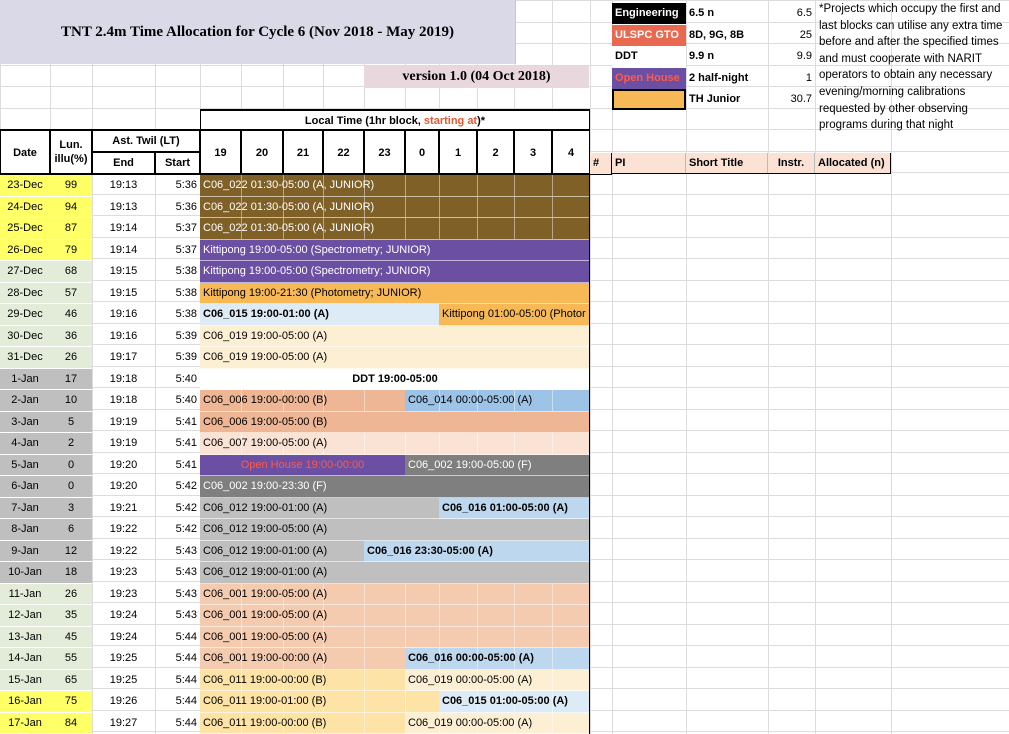  I want to click on row-lunar-illumination: 2, so click(71, 444).